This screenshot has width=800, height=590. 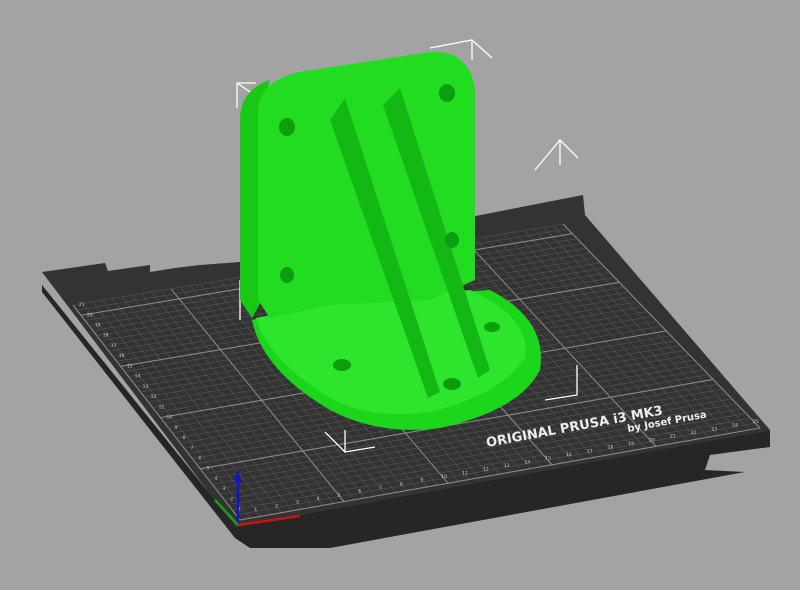 What do you see at coordinates (98, 325) in the screenshot?
I see `bed-y-label: 19` at bounding box center [98, 325].